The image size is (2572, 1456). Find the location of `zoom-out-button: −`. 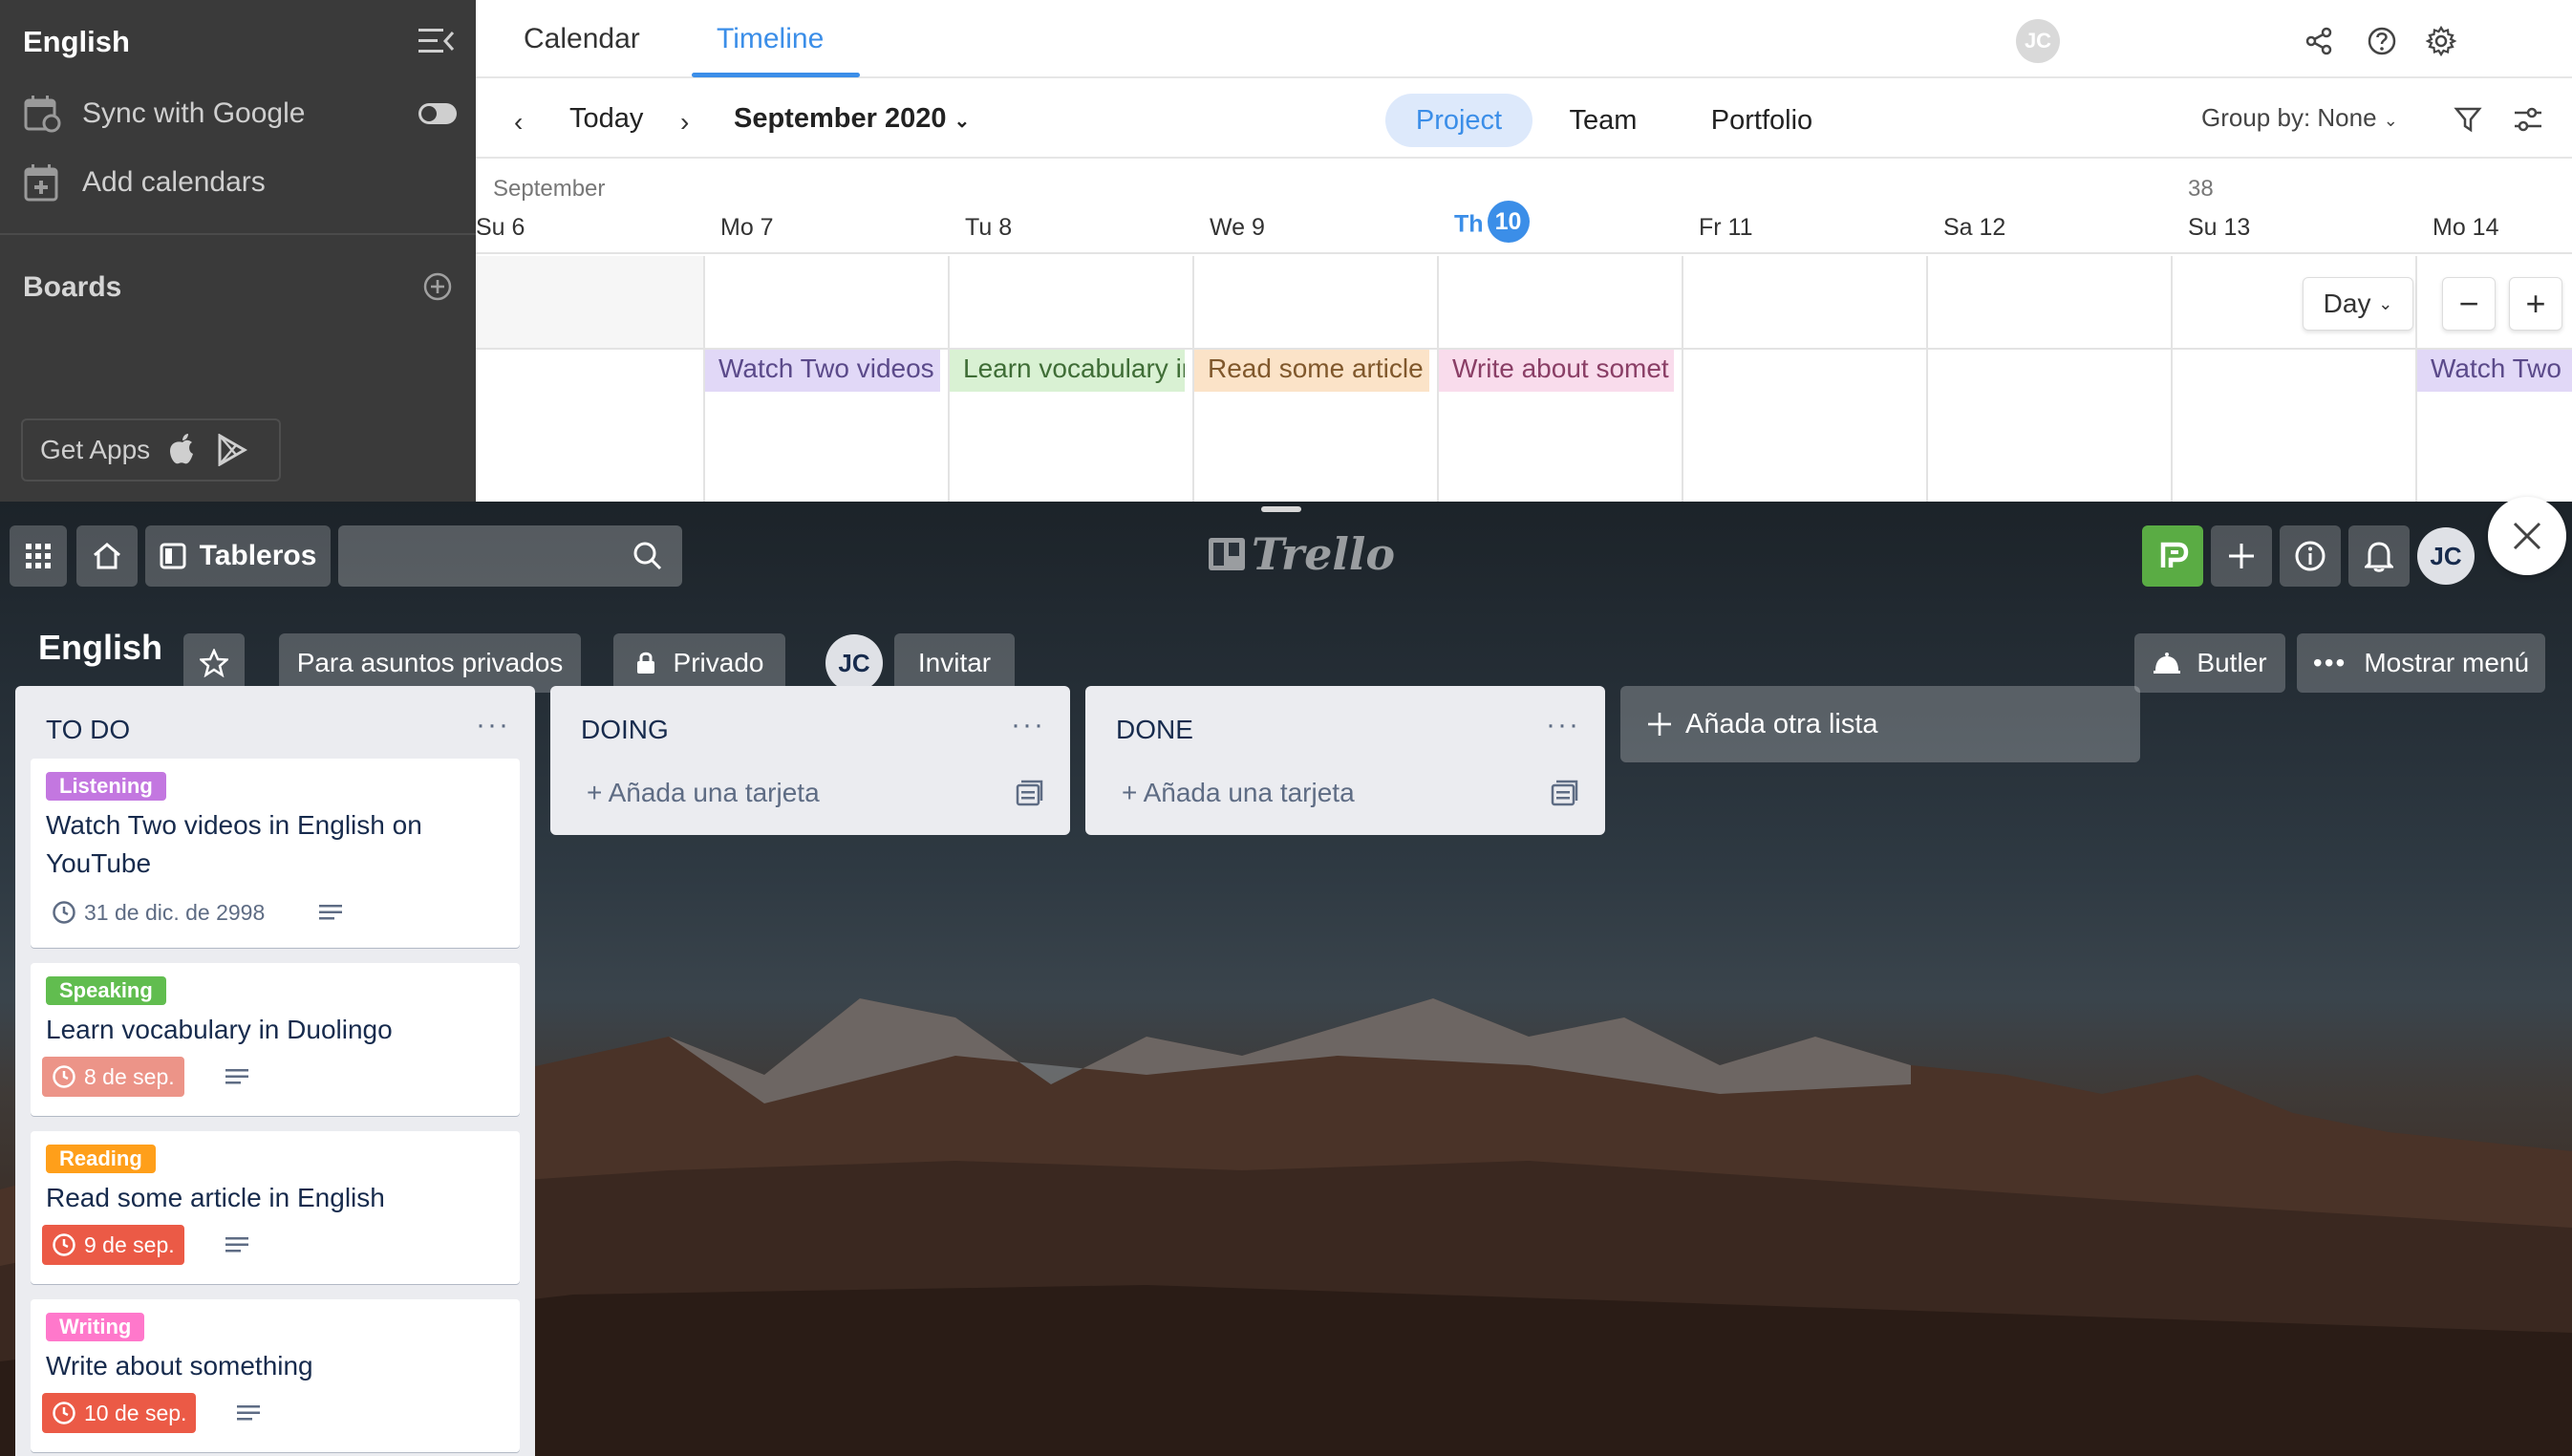

zoom-out-button: − is located at coordinates (2469, 304).